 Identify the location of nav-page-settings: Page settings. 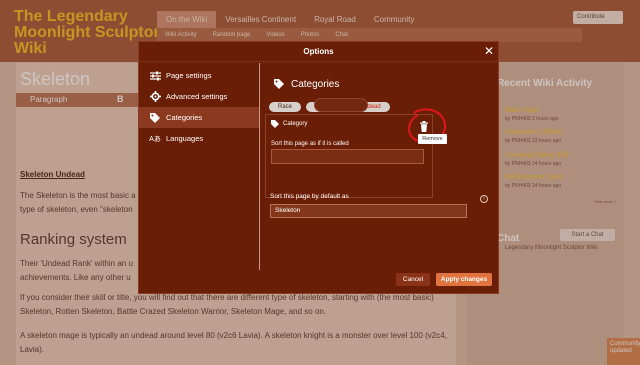
(199, 75).